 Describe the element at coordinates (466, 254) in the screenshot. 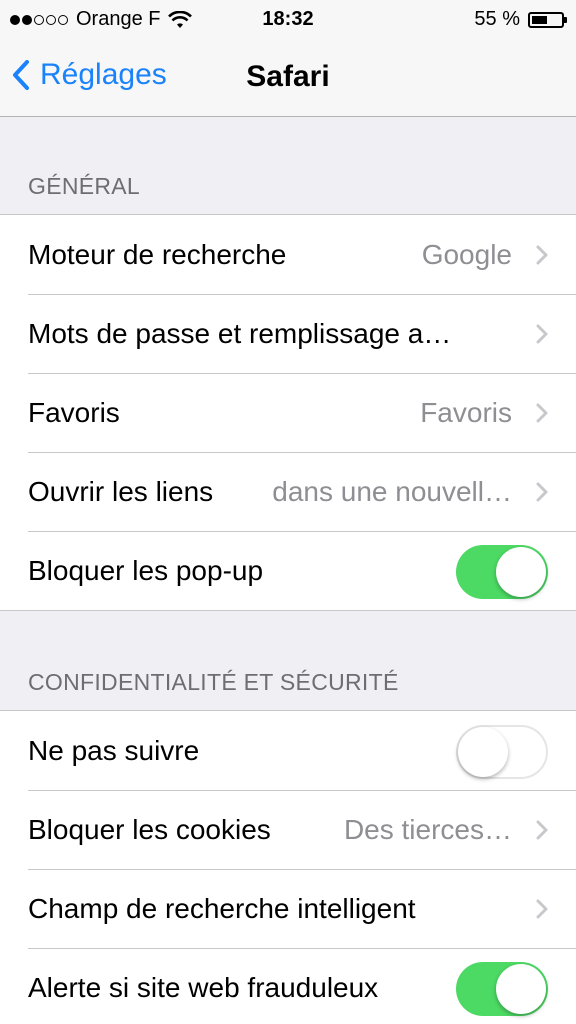

I see `row-value: Google` at that location.